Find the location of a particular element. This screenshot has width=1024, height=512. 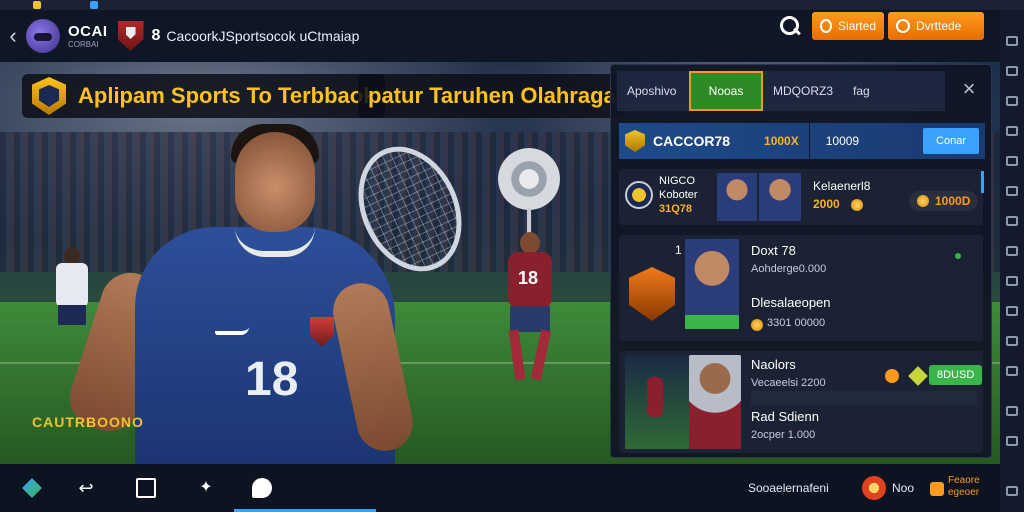

brand-sub: CORBAI is located at coordinates (83, 44).